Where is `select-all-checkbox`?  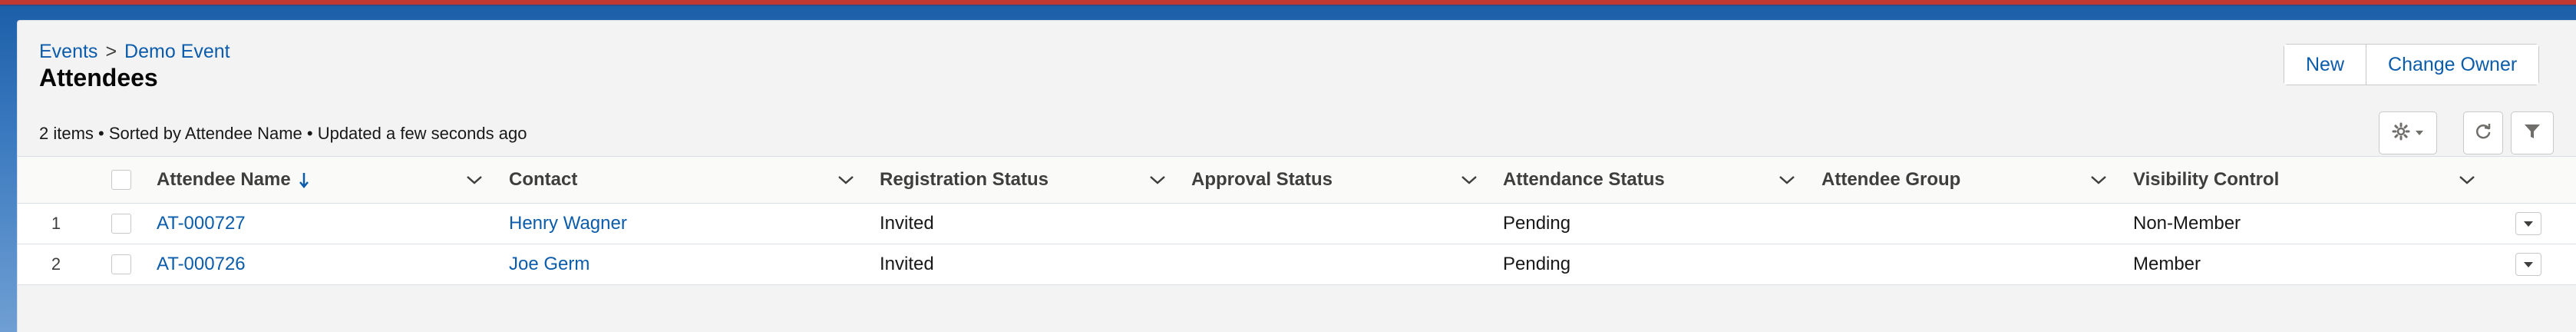 select-all-checkbox is located at coordinates (121, 180).